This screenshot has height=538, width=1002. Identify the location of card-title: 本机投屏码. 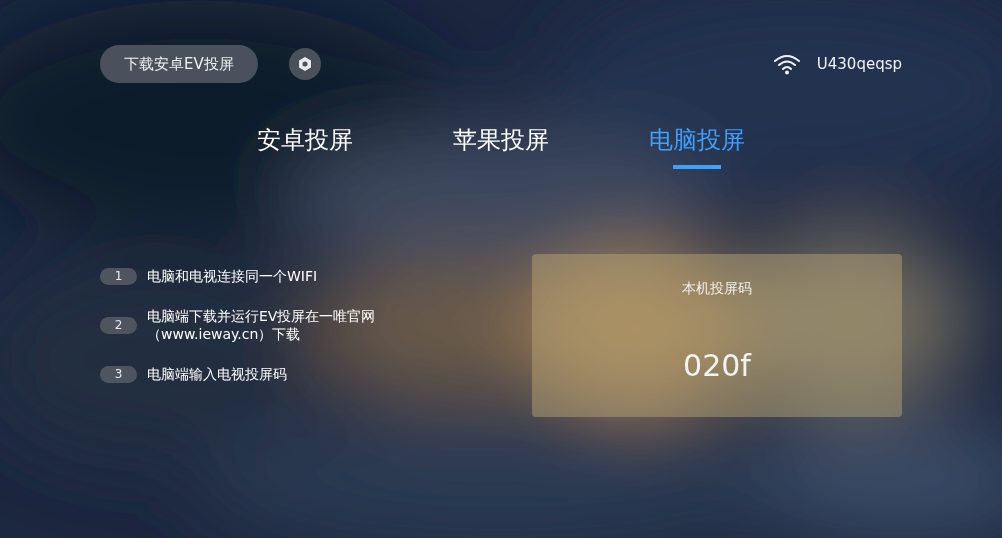
(717, 289).